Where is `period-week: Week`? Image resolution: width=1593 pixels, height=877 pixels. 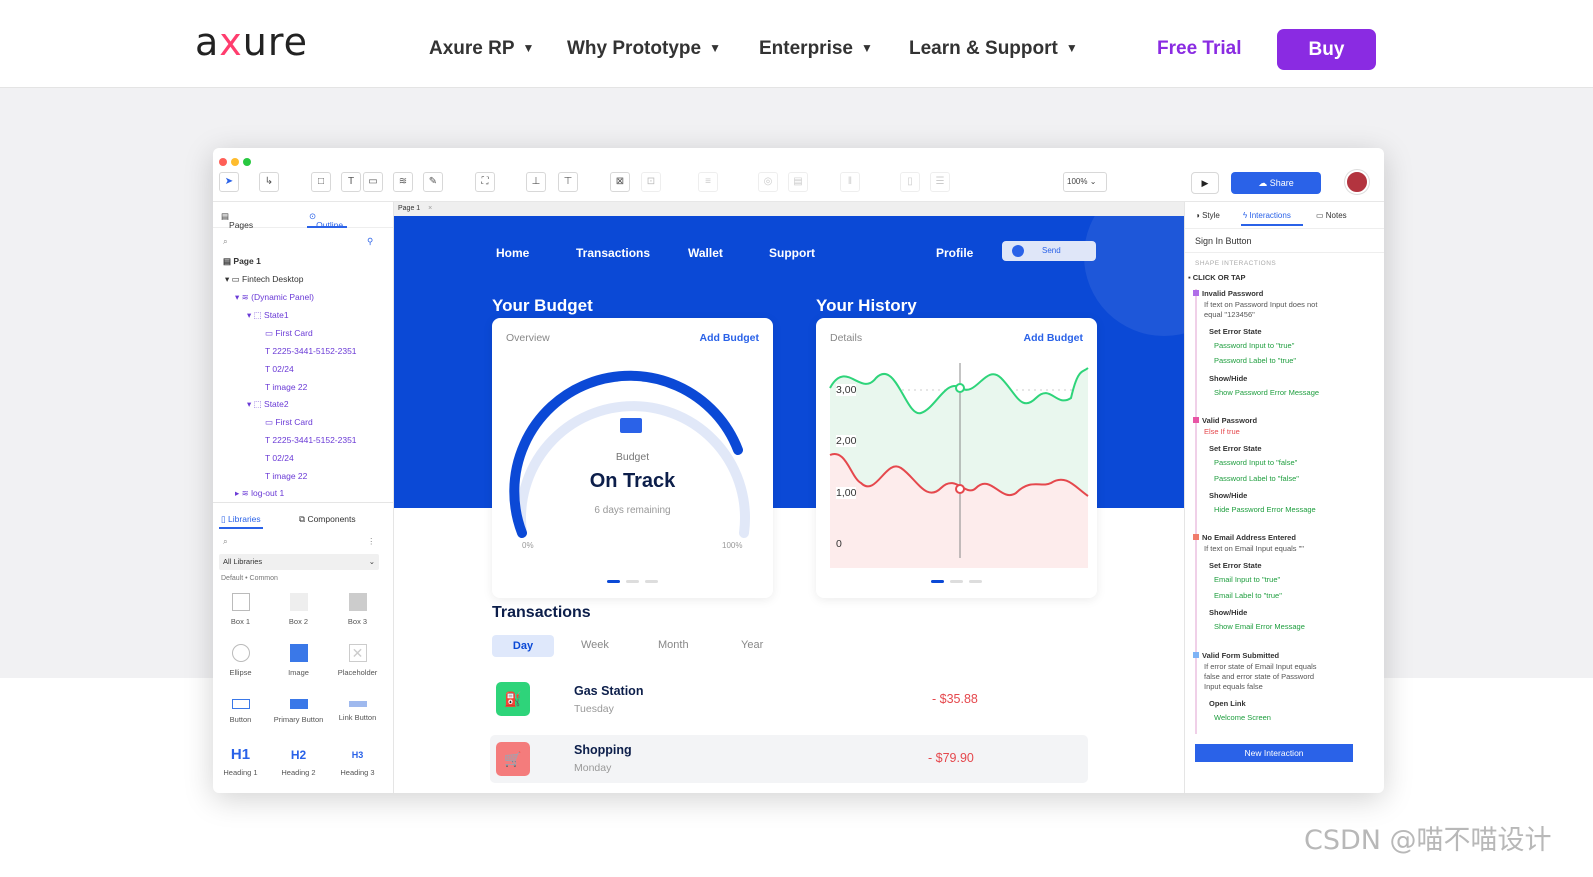 period-week: Week is located at coordinates (595, 645).